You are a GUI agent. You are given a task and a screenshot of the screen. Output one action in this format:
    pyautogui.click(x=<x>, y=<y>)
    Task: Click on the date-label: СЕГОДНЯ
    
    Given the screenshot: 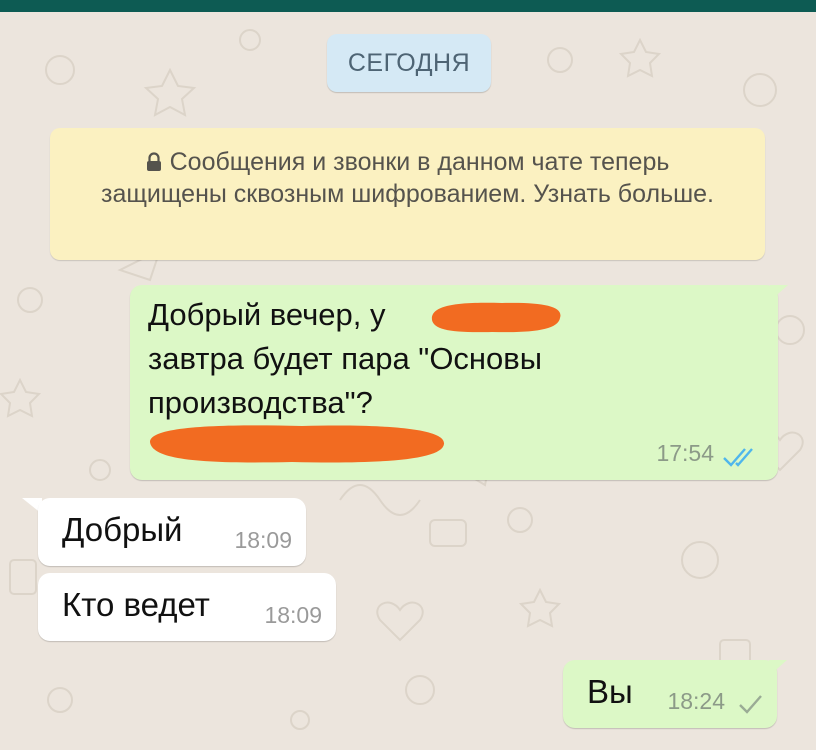 What is the action you would take?
    pyautogui.click(x=409, y=62)
    